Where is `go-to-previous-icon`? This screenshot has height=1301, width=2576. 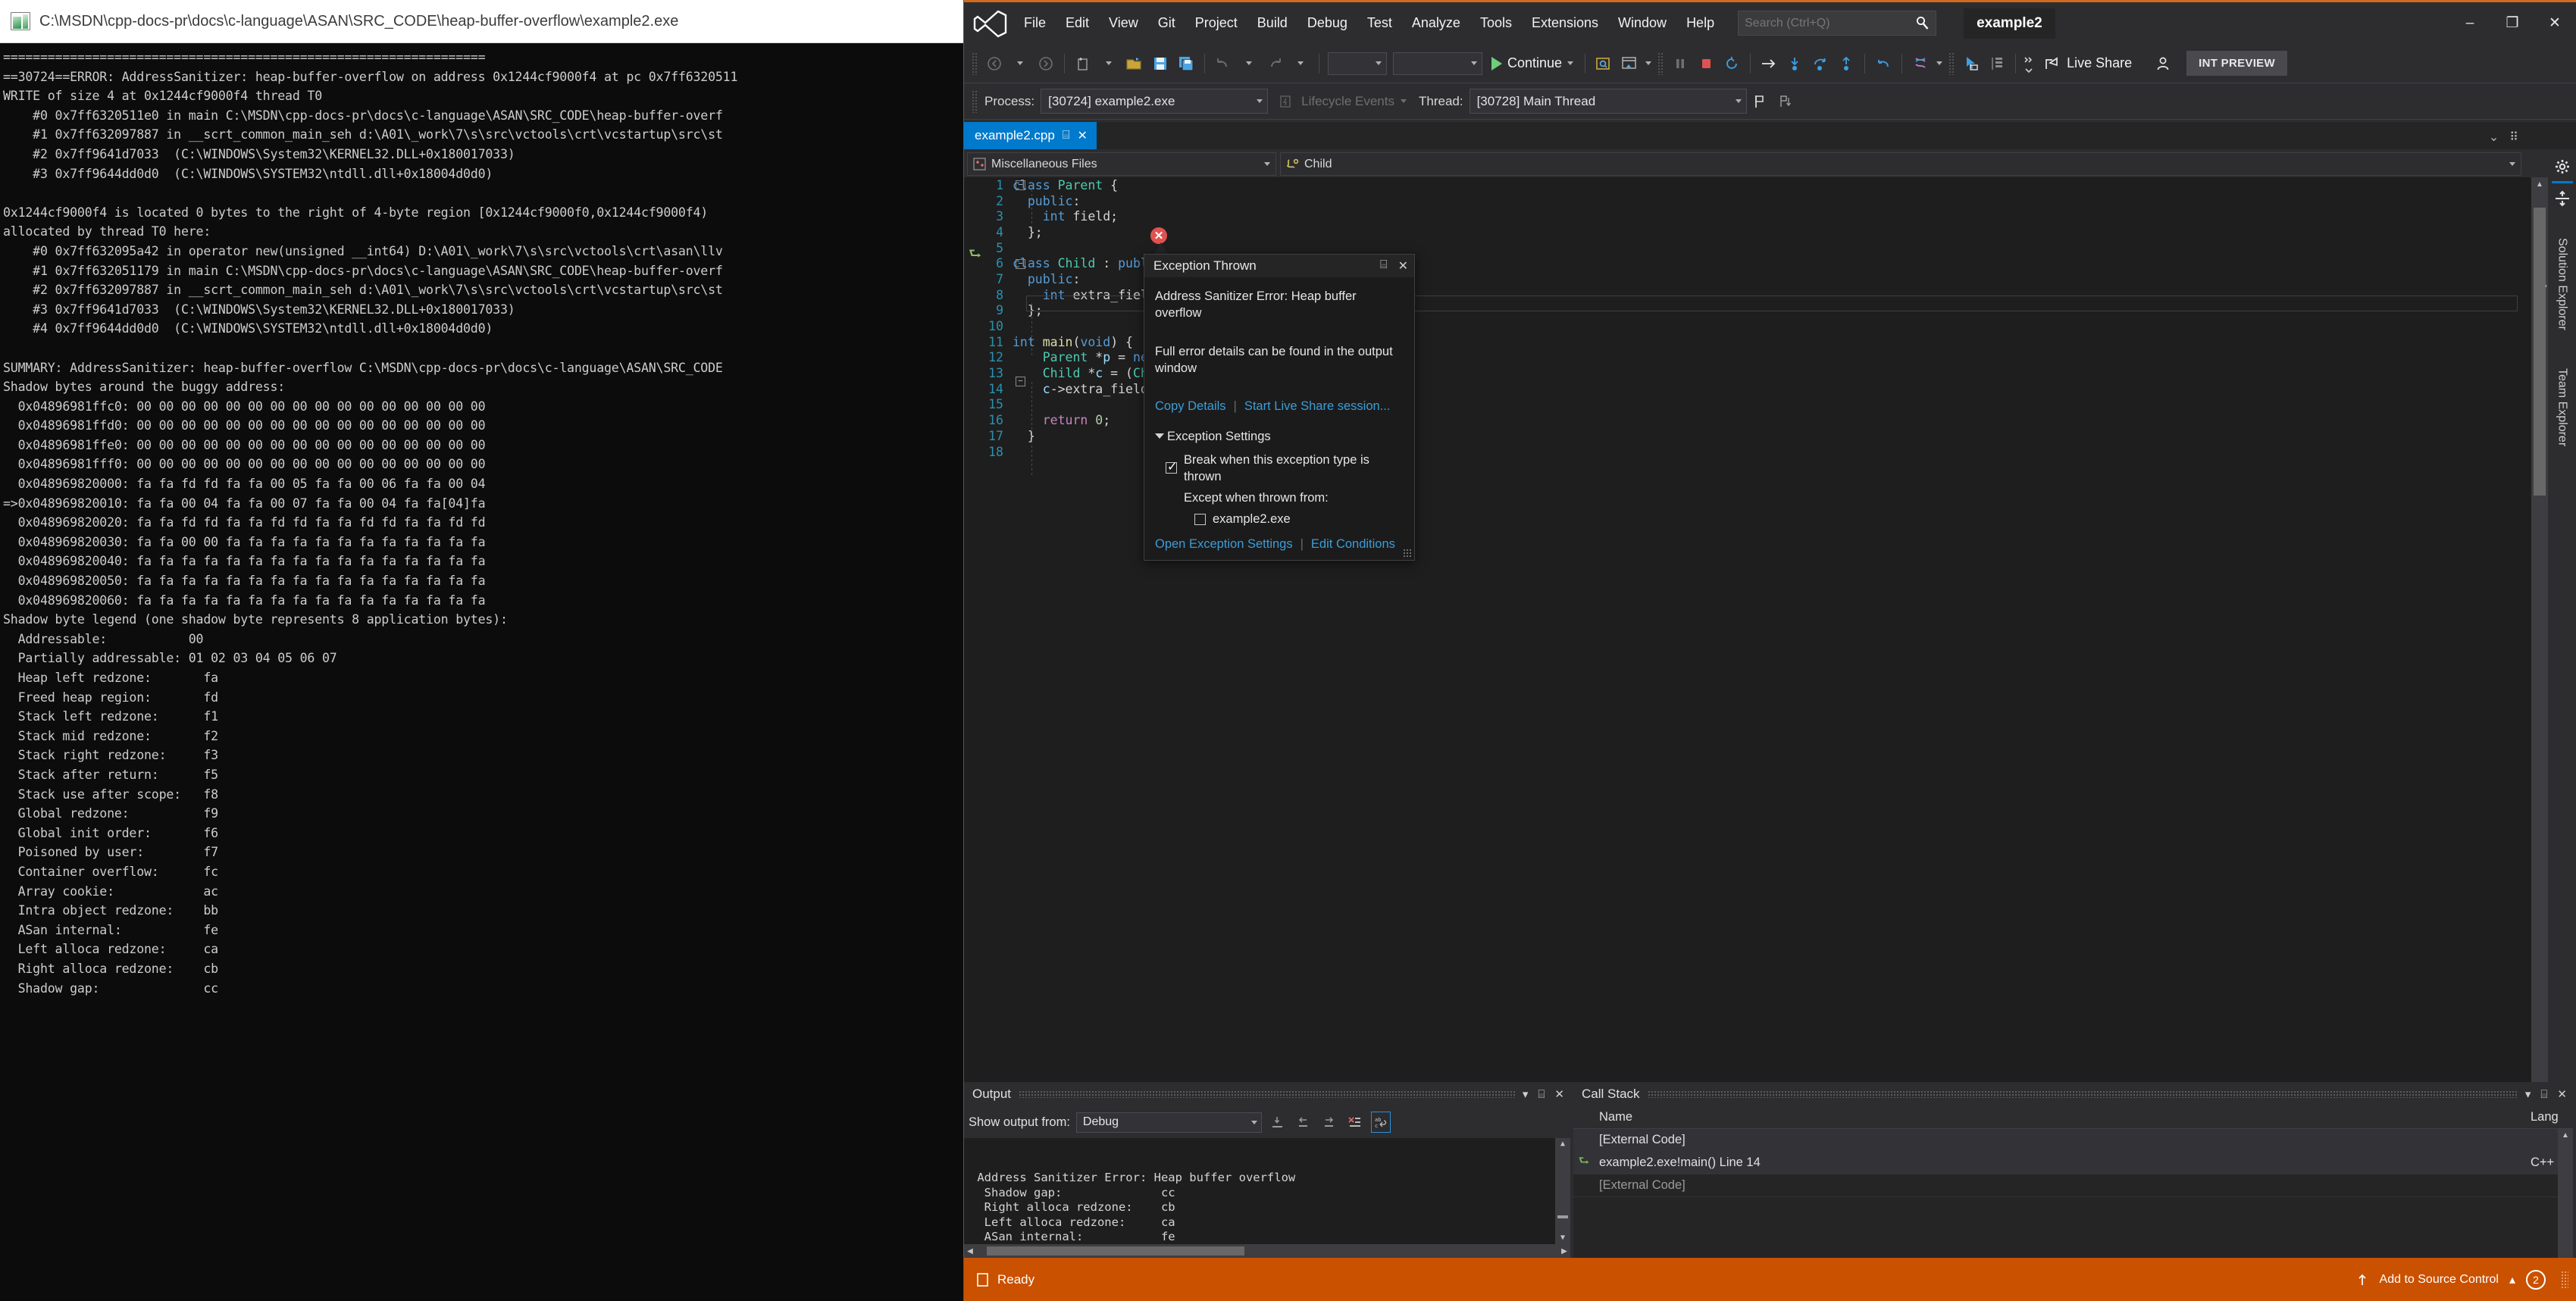
go-to-previous-icon is located at coordinates (1303, 1122).